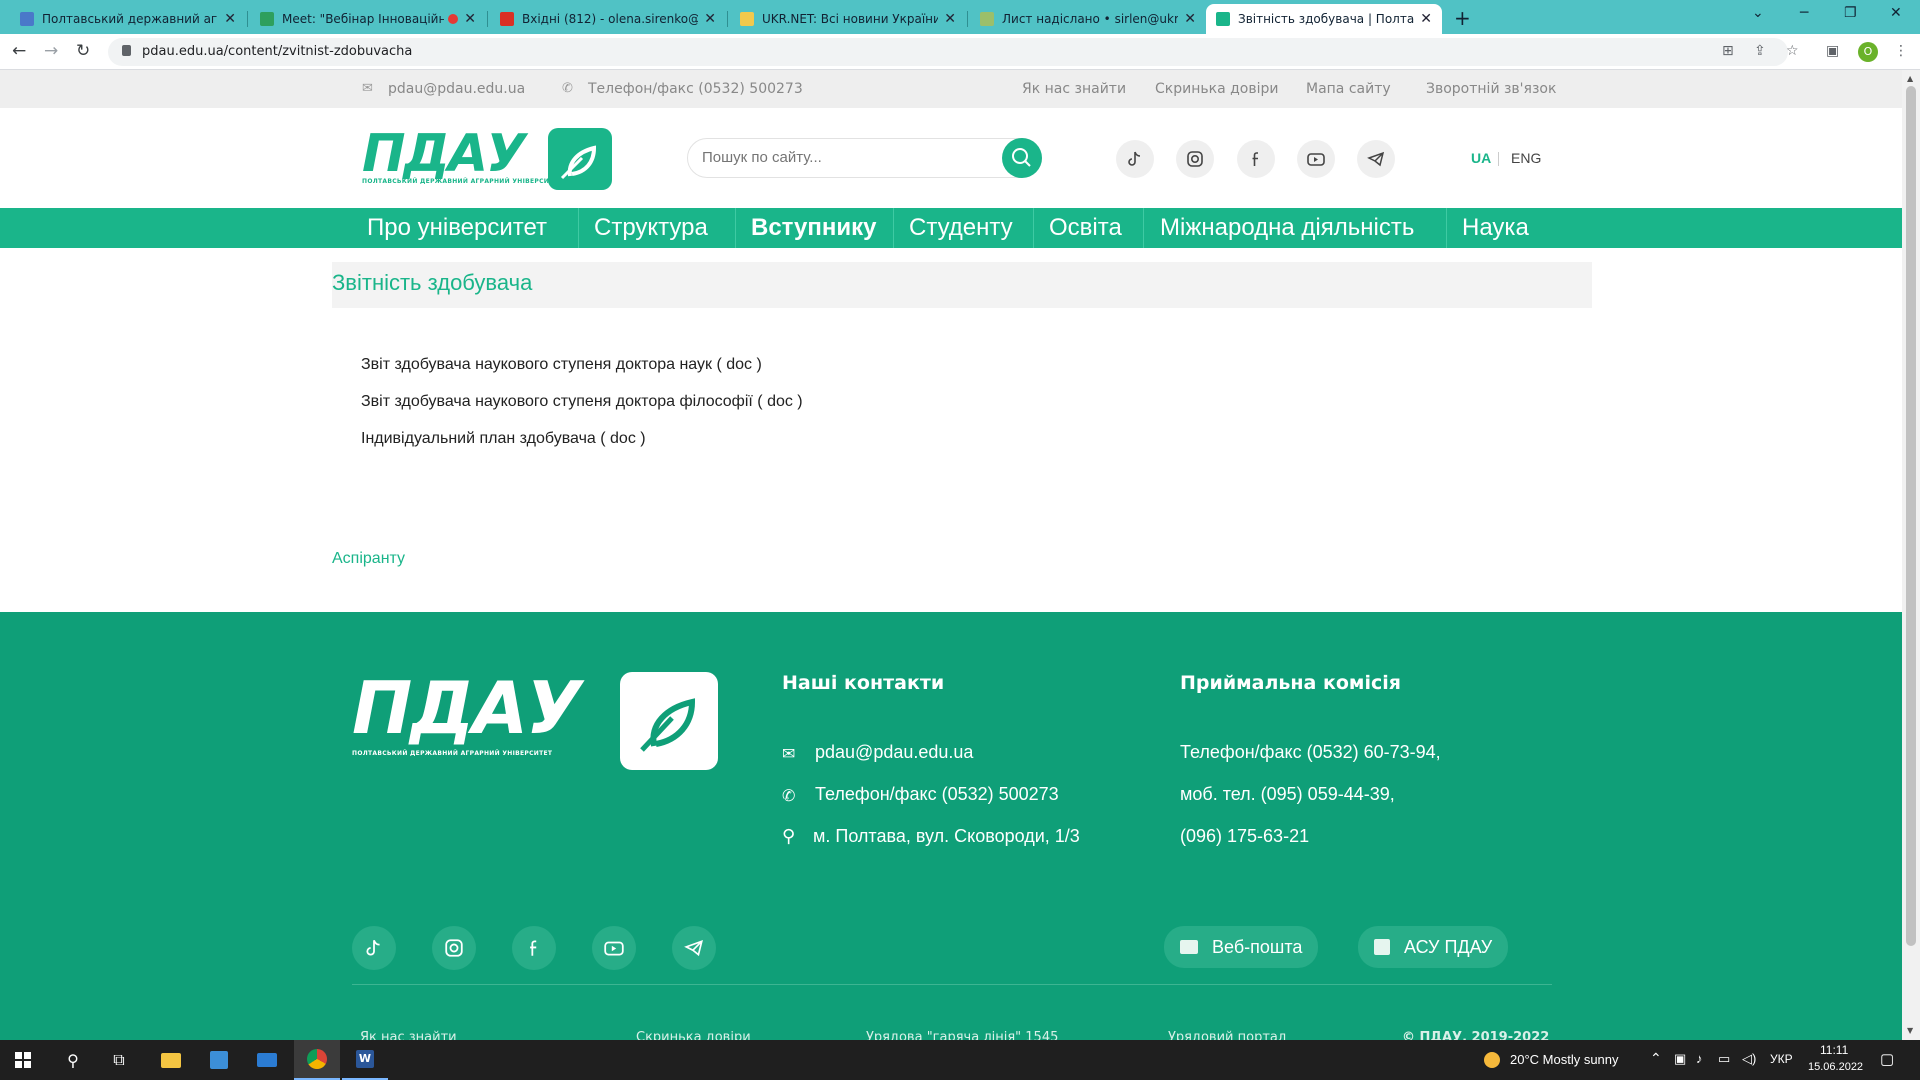  I want to click on tray-chevron-icon: ⌃, so click(1656, 1058).